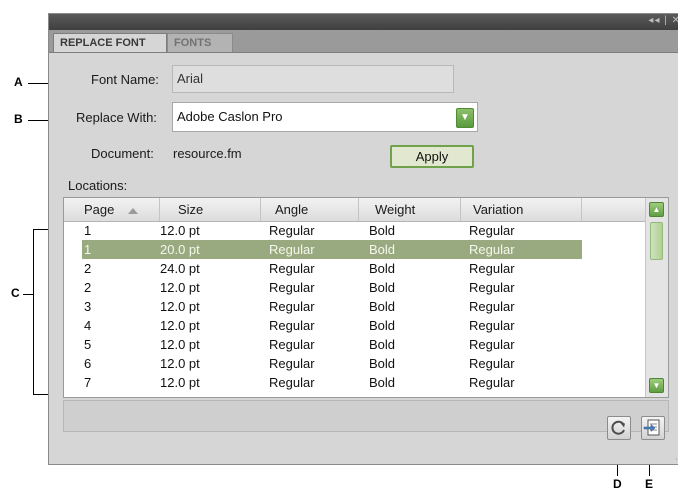 Image resolution: width=678 pixels, height=493 pixels. Describe the element at coordinates (41, 394) in the screenshot. I see `callout-c-bracket-bottom` at that location.